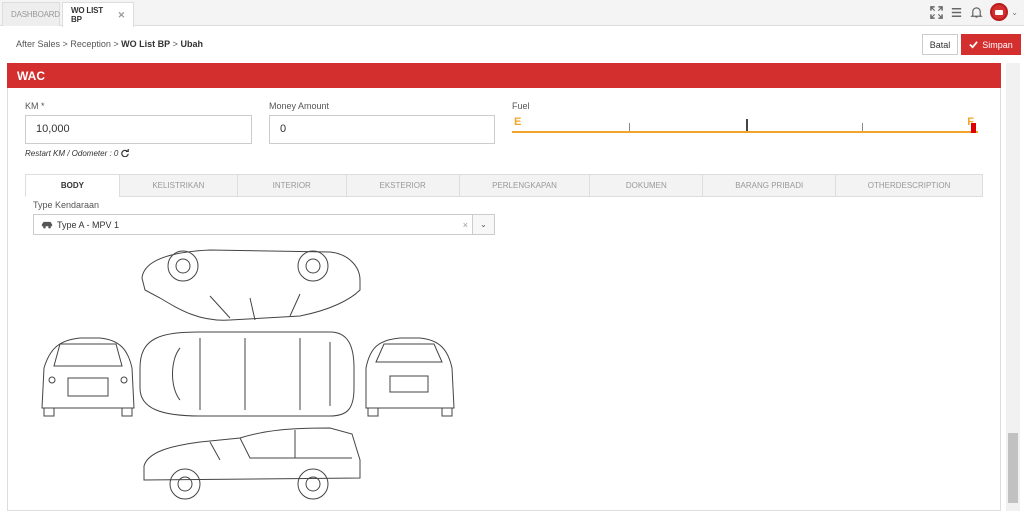 This screenshot has height=511, width=1024. Describe the element at coordinates (66, 205) in the screenshot. I see `type-kendaraan-label: Type Kendaraan` at that location.